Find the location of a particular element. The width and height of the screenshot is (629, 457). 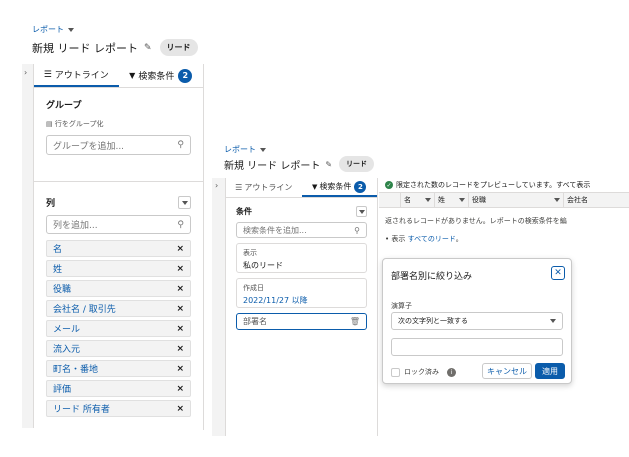

filters-heading: 条件 is located at coordinates (244, 211).